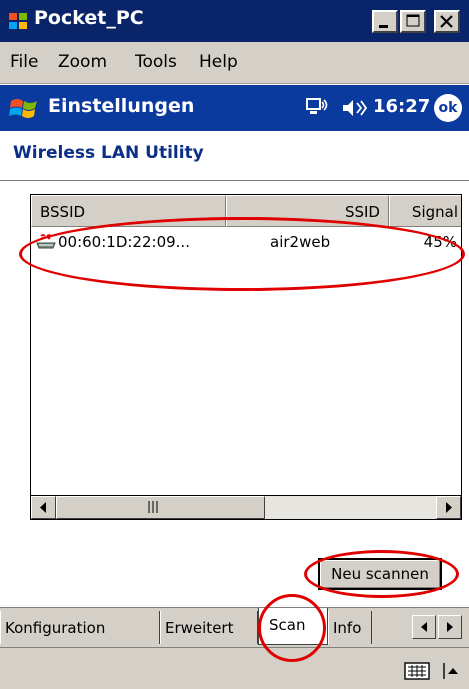  What do you see at coordinates (209, 627) in the screenshot?
I see `tab-erweitert: Erweitert` at bounding box center [209, 627].